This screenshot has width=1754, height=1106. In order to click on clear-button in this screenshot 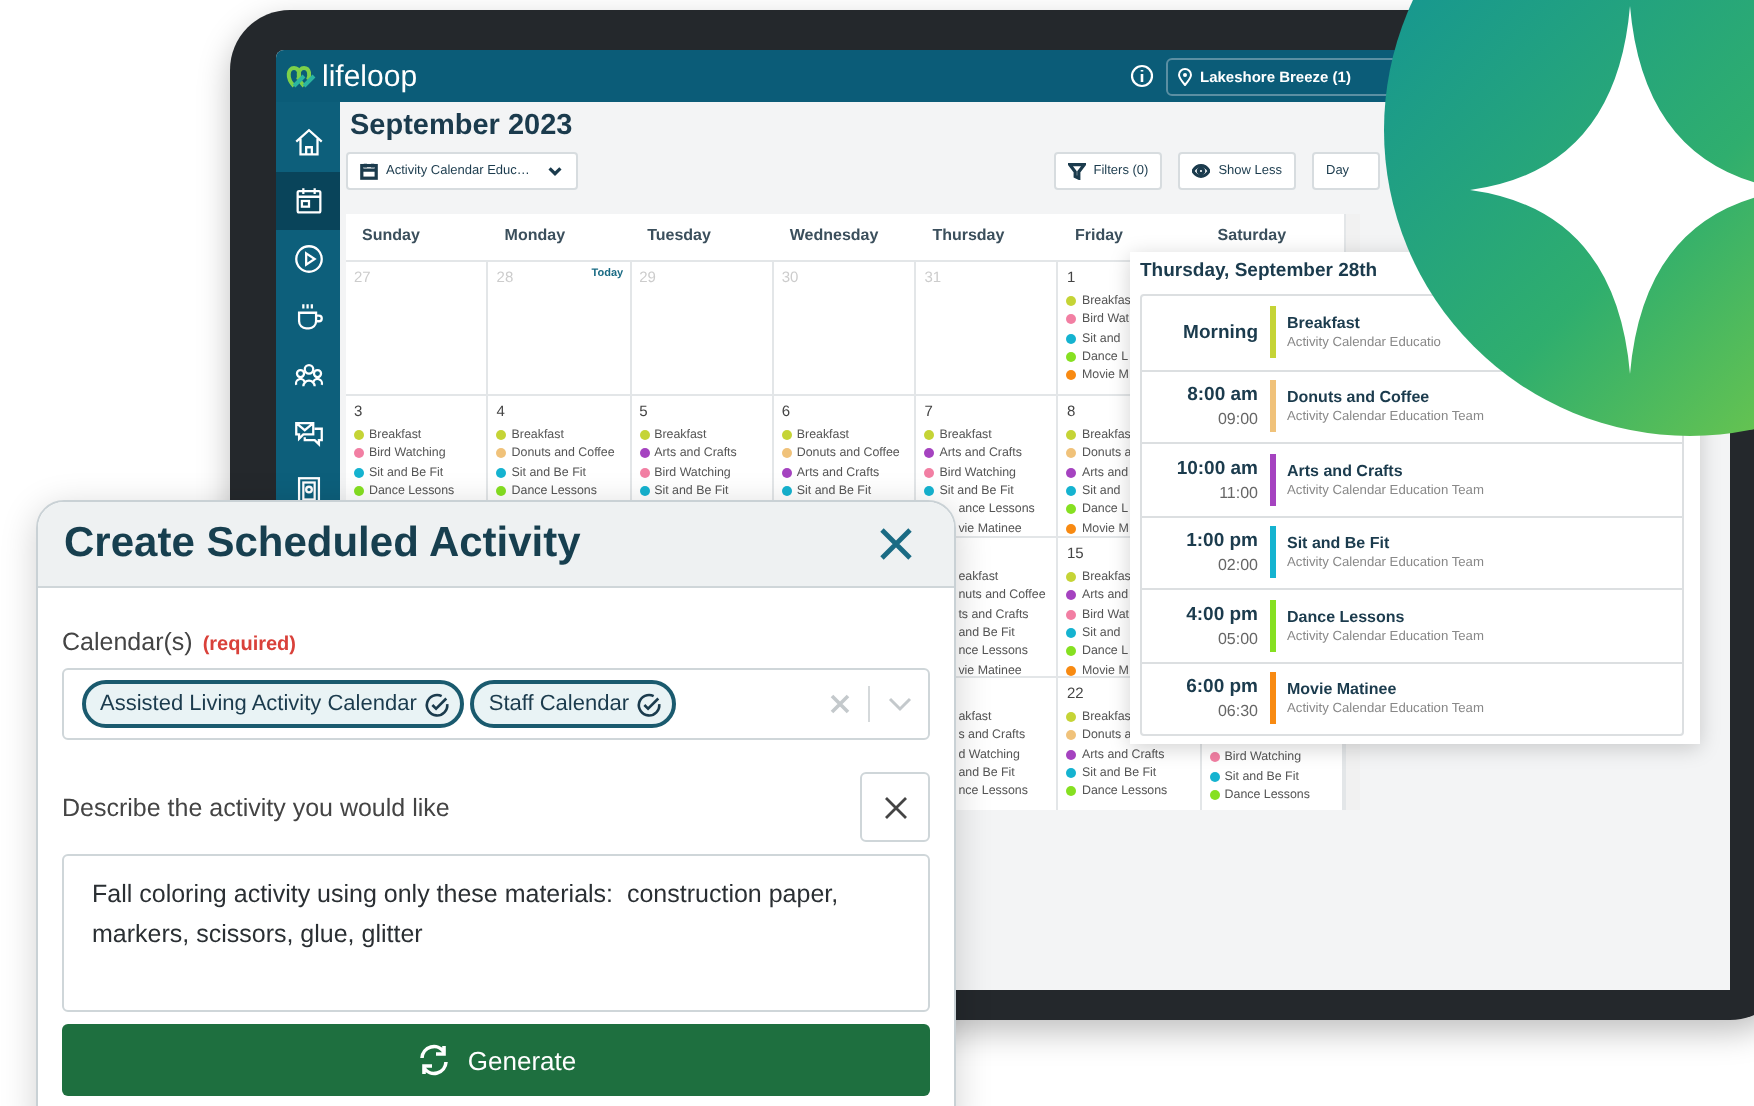, I will do `click(895, 807)`.